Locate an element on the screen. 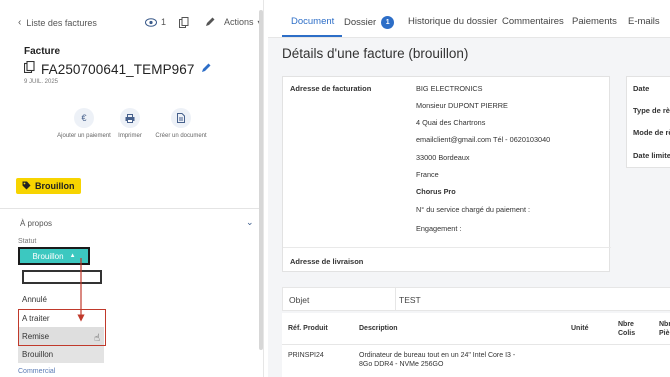  euro-icon: € is located at coordinates (84, 118).